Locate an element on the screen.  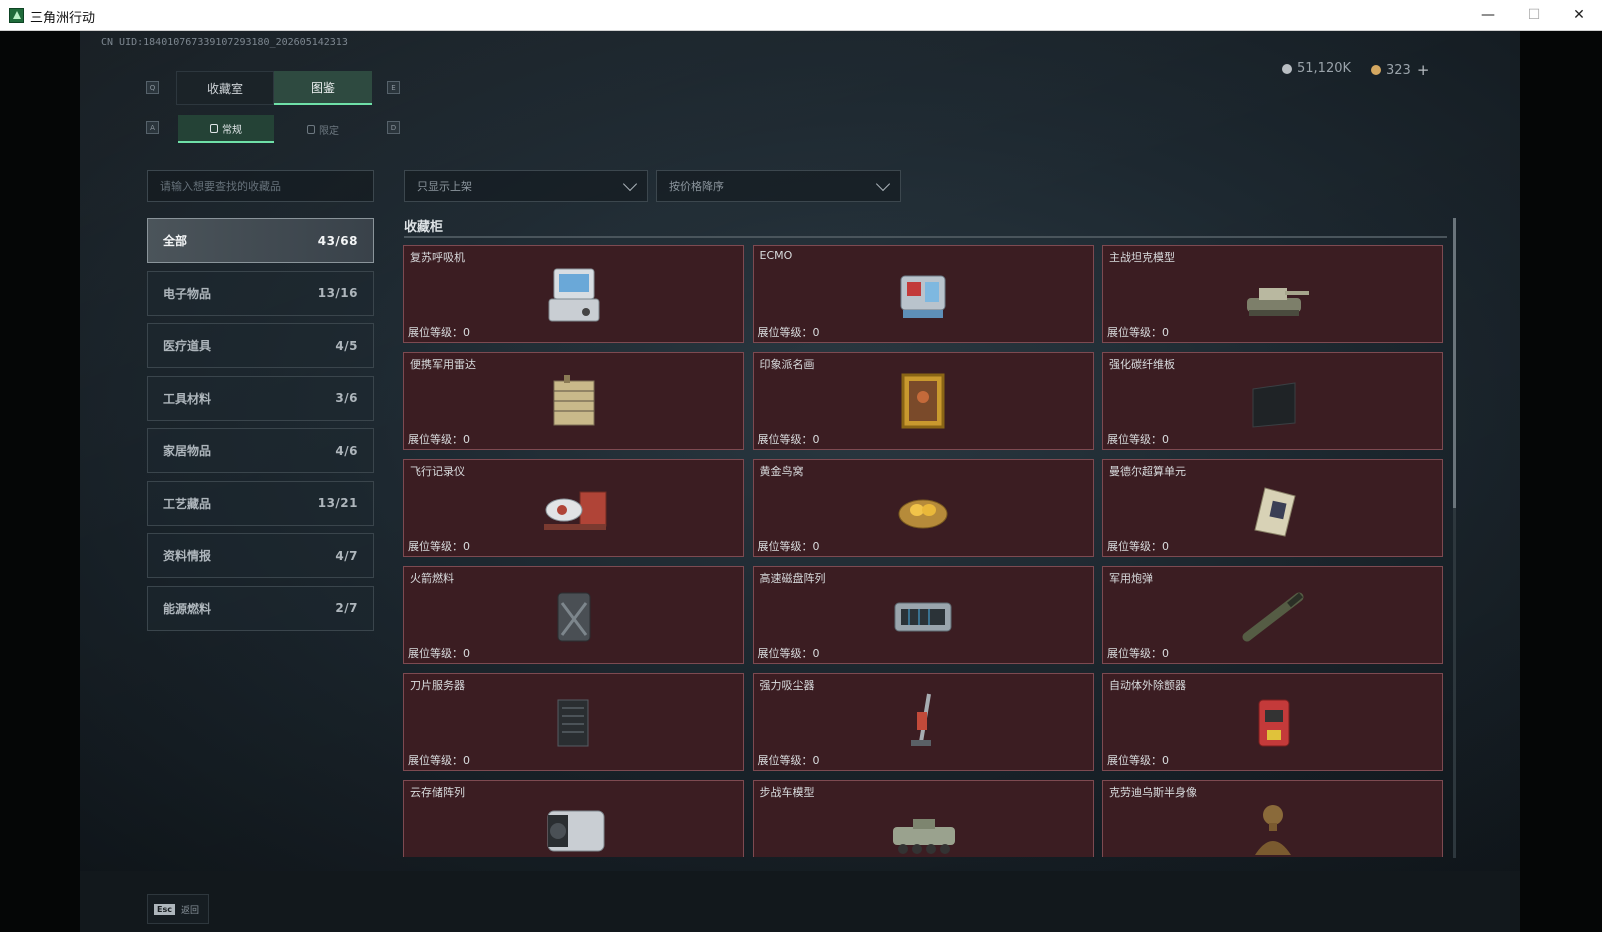
lock-open-icon is located at coordinates (214, 128).